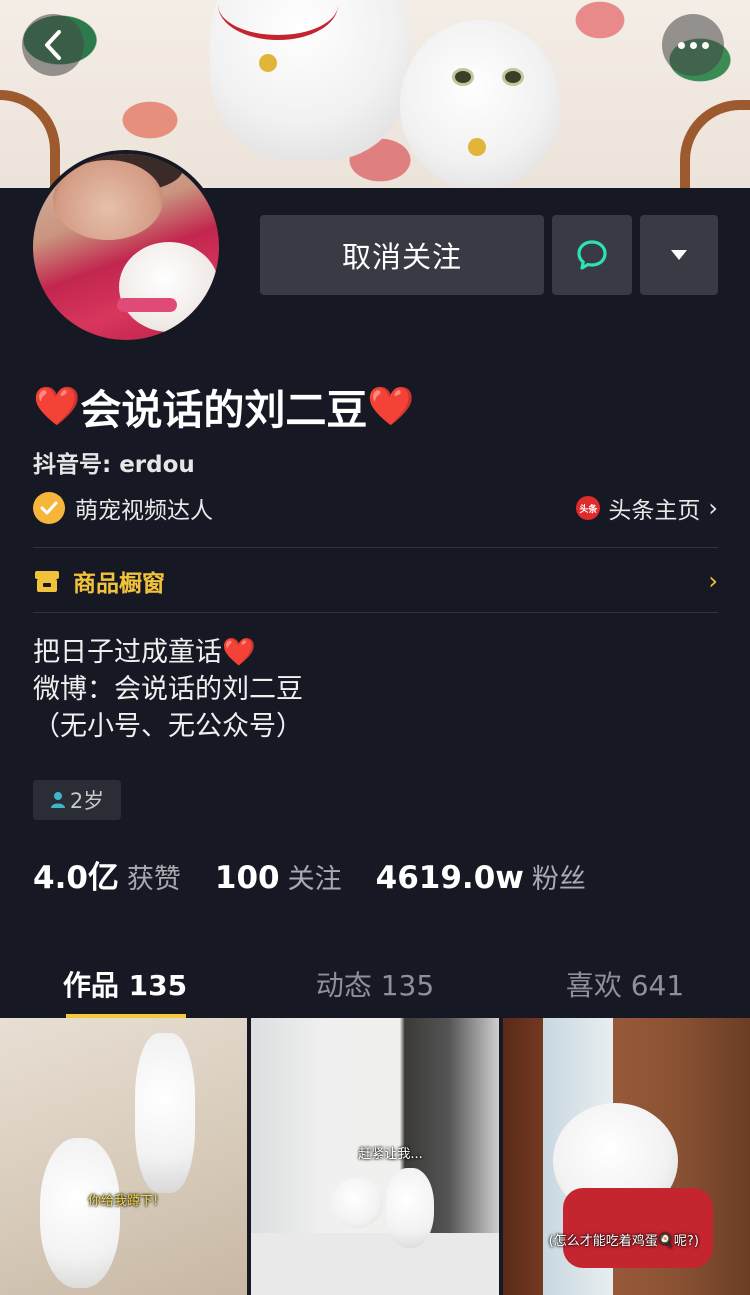  What do you see at coordinates (637, 1228) in the screenshot?
I see `thumb-cat-sweater` at bounding box center [637, 1228].